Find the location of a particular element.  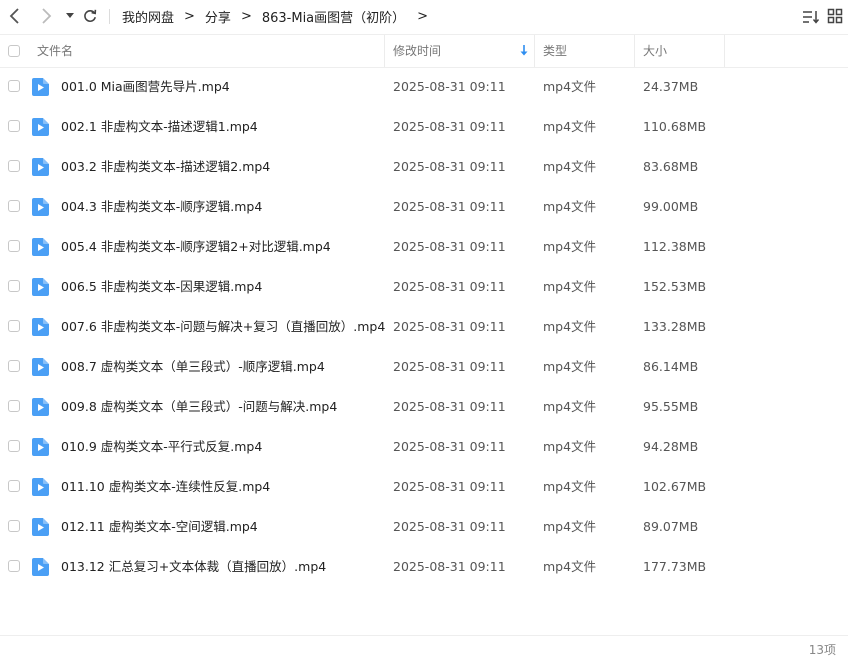

file-name: 006.5 非虚构类文本-因果逻辑.mp4 is located at coordinates (161, 287).